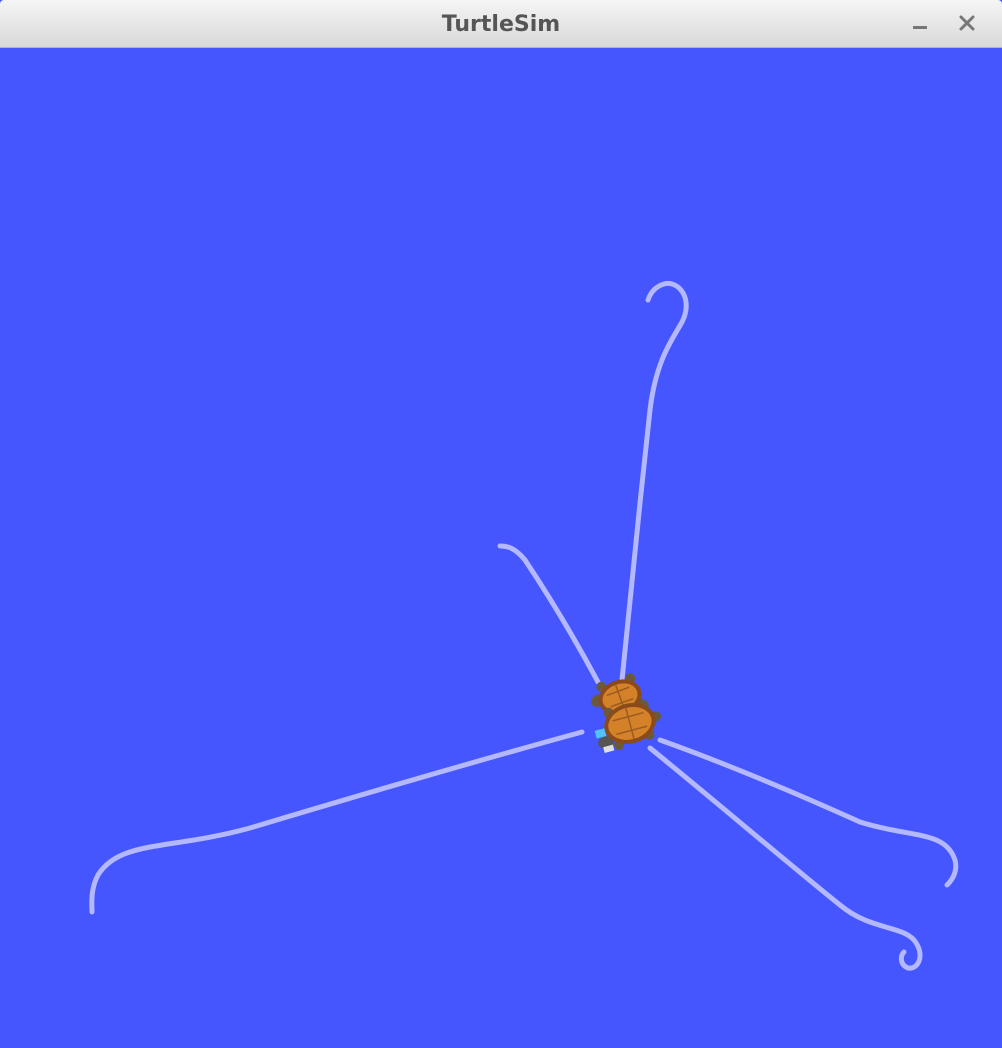 The image size is (1002, 1048). What do you see at coordinates (337, 822) in the screenshot?
I see `pen-trail-southwest` at bounding box center [337, 822].